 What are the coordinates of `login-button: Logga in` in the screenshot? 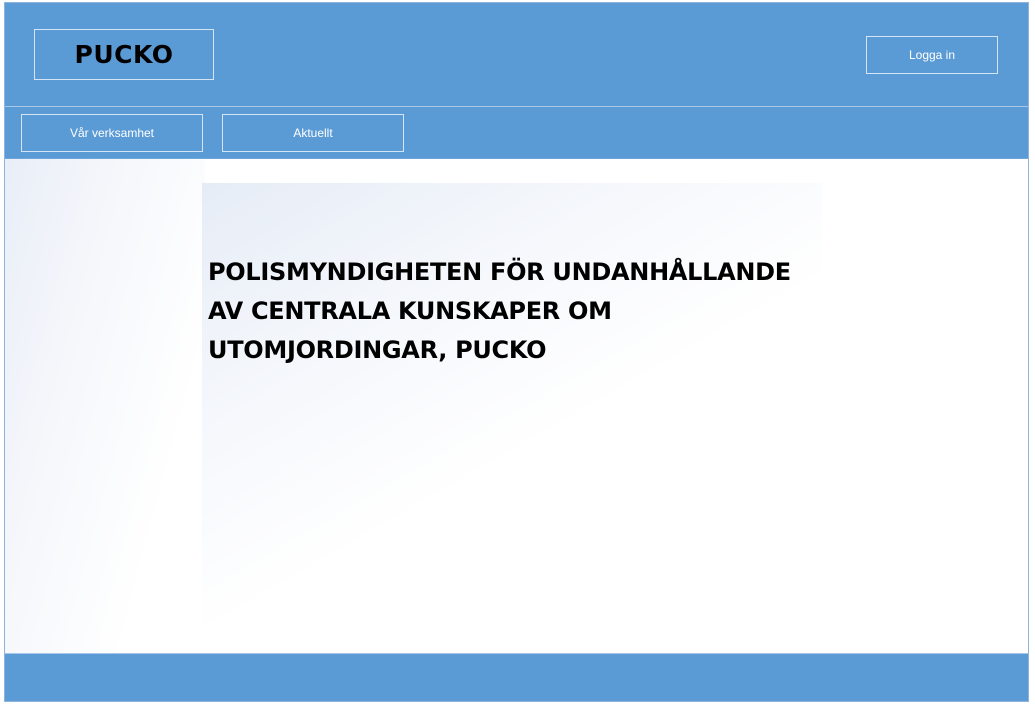 It's located at (932, 55).